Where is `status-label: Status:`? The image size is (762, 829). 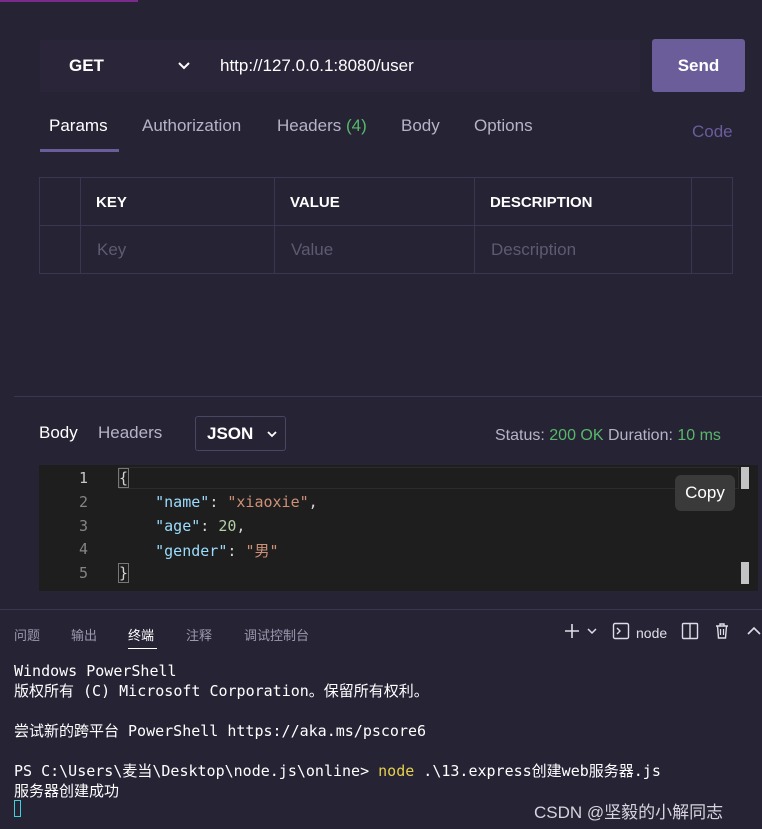 status-label: Status: is located at coordinates (520, 435).